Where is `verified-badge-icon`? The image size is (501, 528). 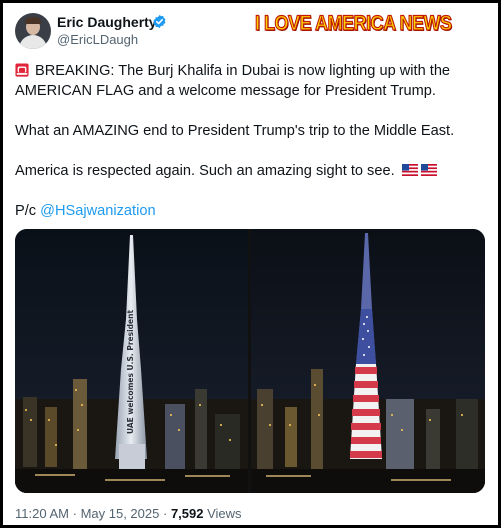 verified-badge-icon is located at coordinates (159, 21).